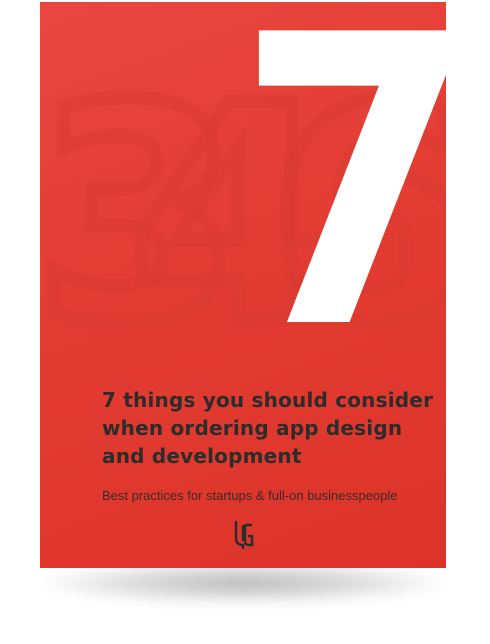 The height and width of the screenshot is (644, 490). I want to click on cover-drop-shadow, so click(243, 583).